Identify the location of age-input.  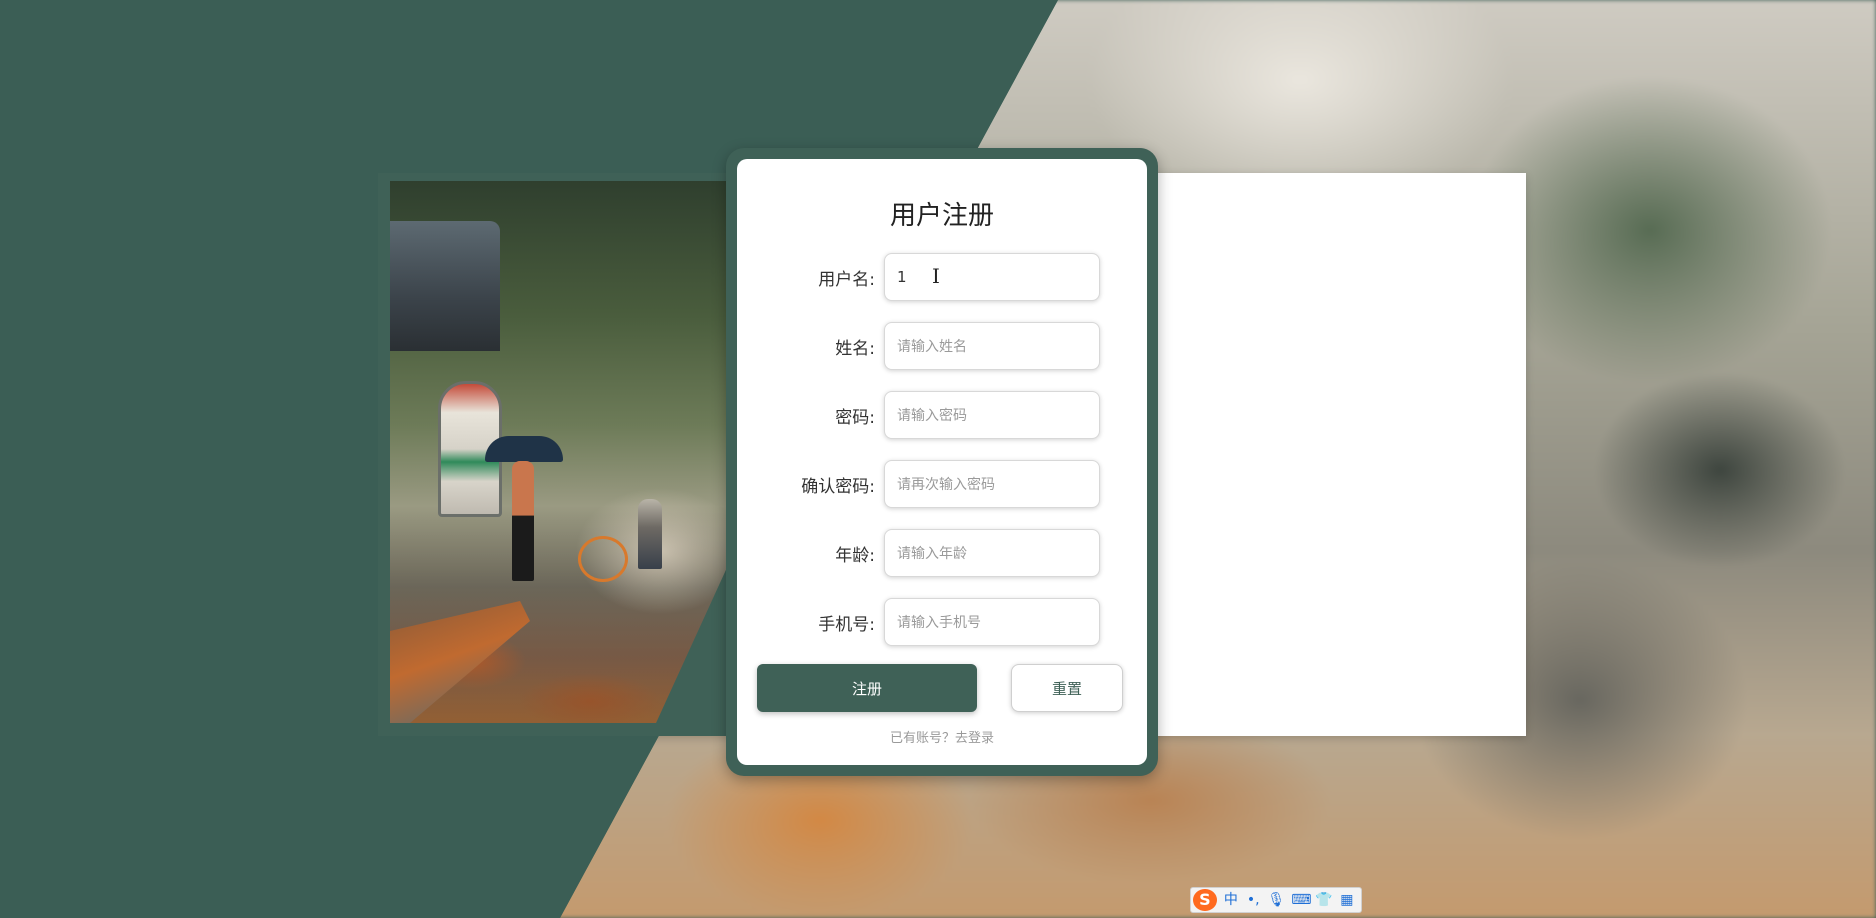
(992, 553).